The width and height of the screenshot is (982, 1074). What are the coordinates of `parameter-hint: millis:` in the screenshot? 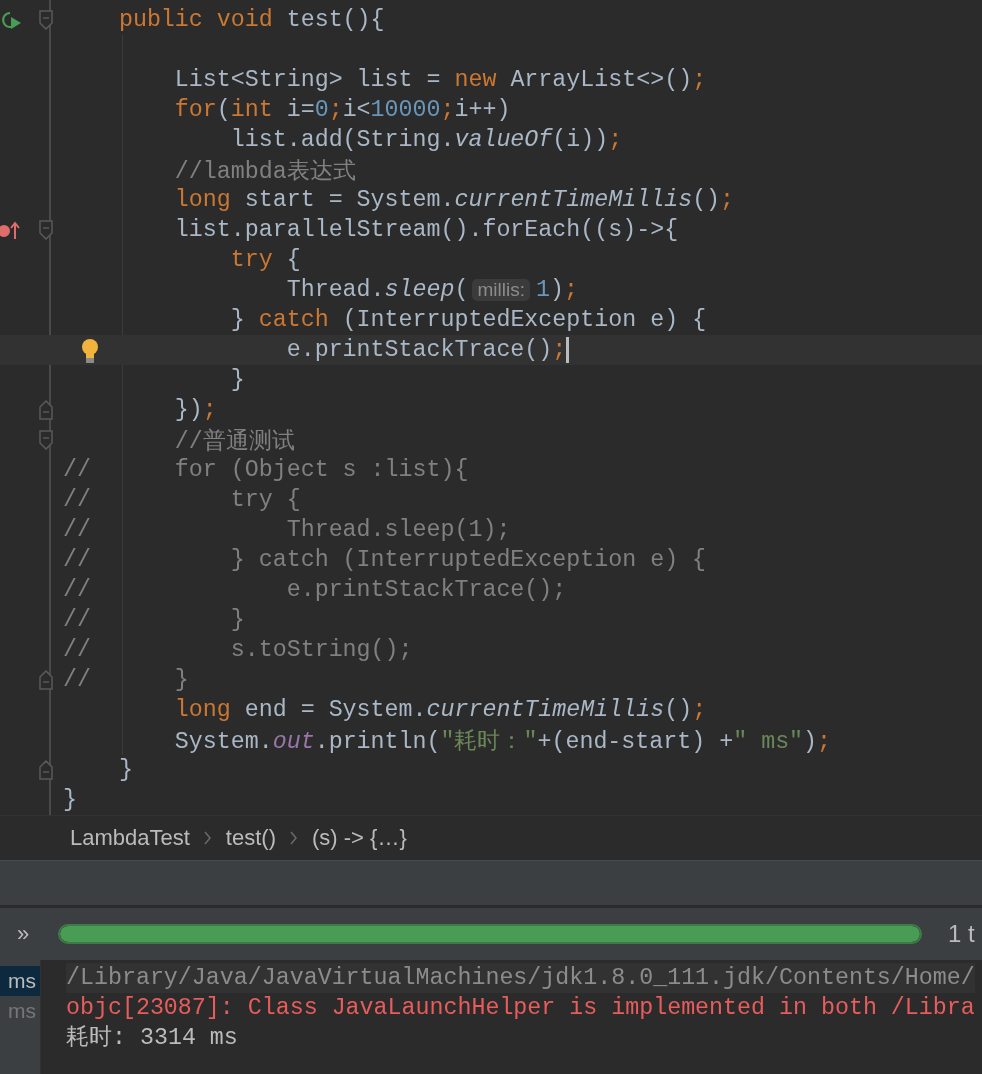 It's located at (501, 290).